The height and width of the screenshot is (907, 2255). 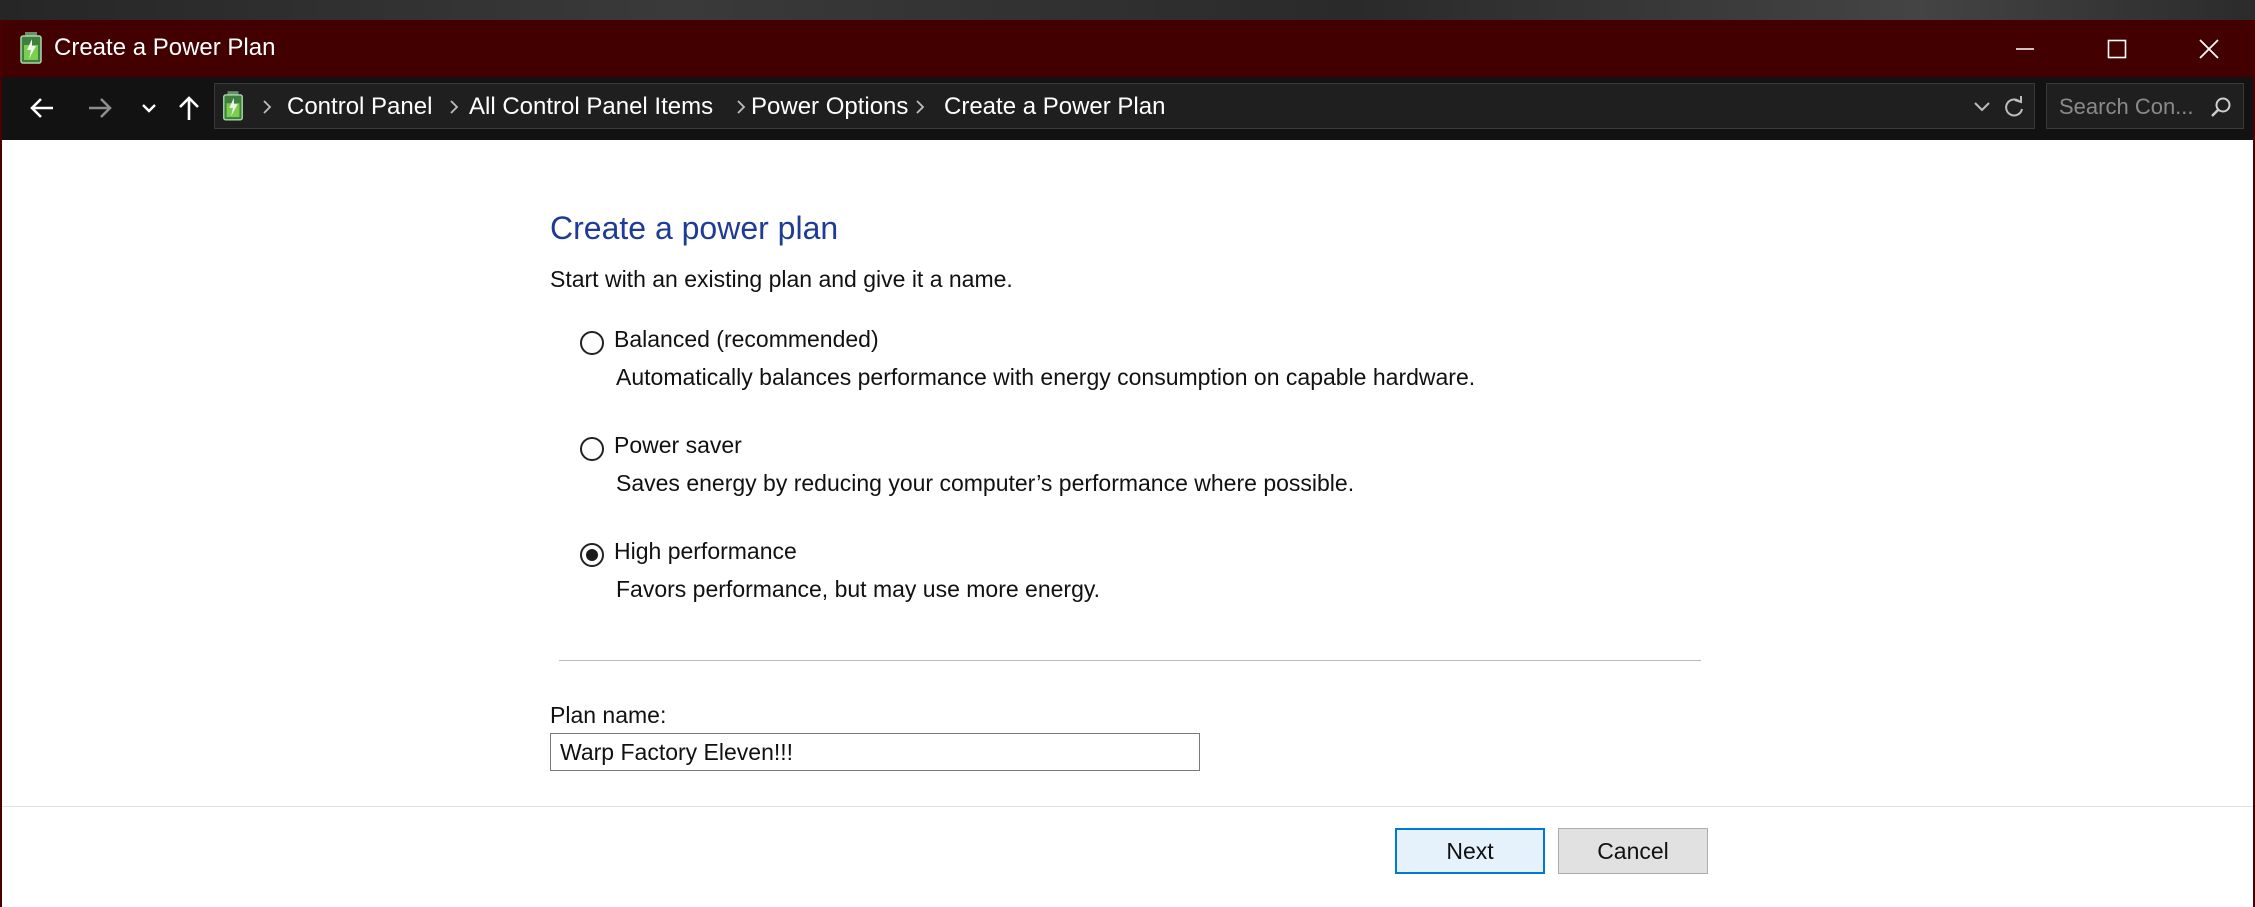 What do you see at coordinates (1982, 107) in the screenshot?
I see `address-history-chevron-icon` at bounding box center [1982, 107].